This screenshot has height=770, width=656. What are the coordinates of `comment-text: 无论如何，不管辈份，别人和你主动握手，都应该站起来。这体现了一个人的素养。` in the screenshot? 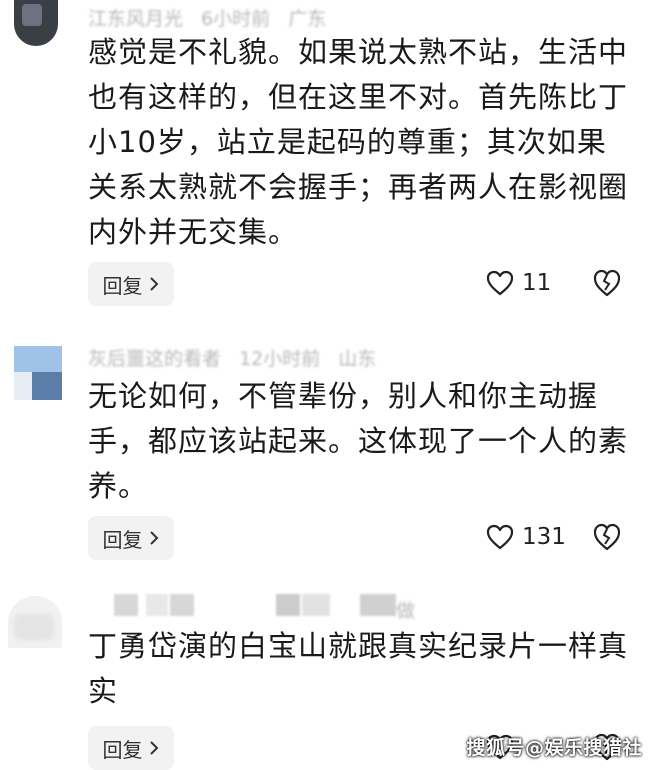 It's located at (358, 441).